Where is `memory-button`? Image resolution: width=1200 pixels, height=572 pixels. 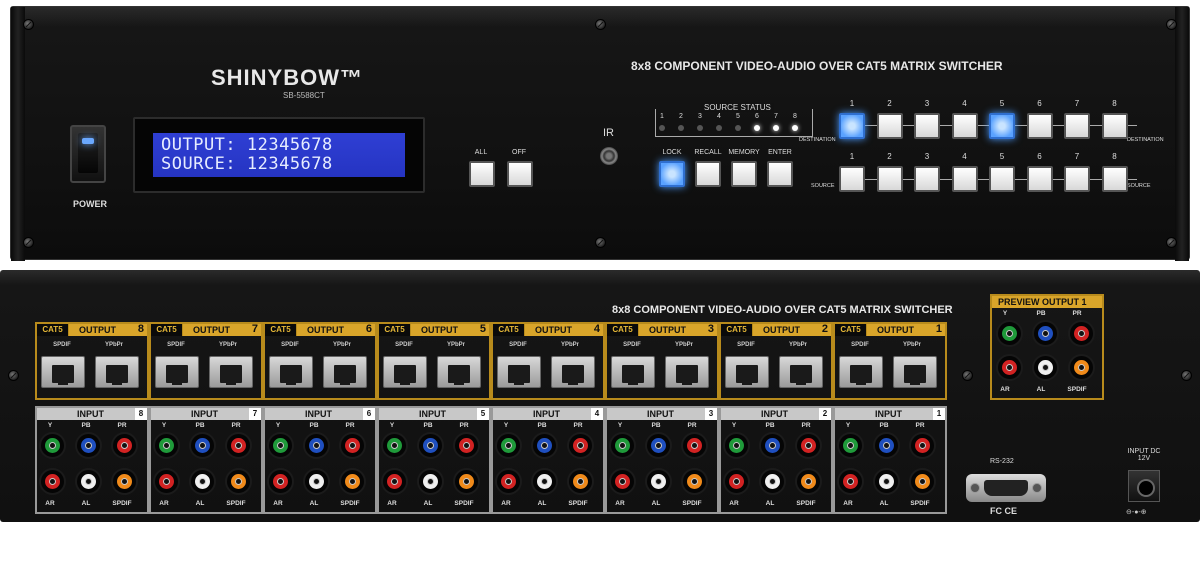 memory-button is located at coordinates (744, 174).